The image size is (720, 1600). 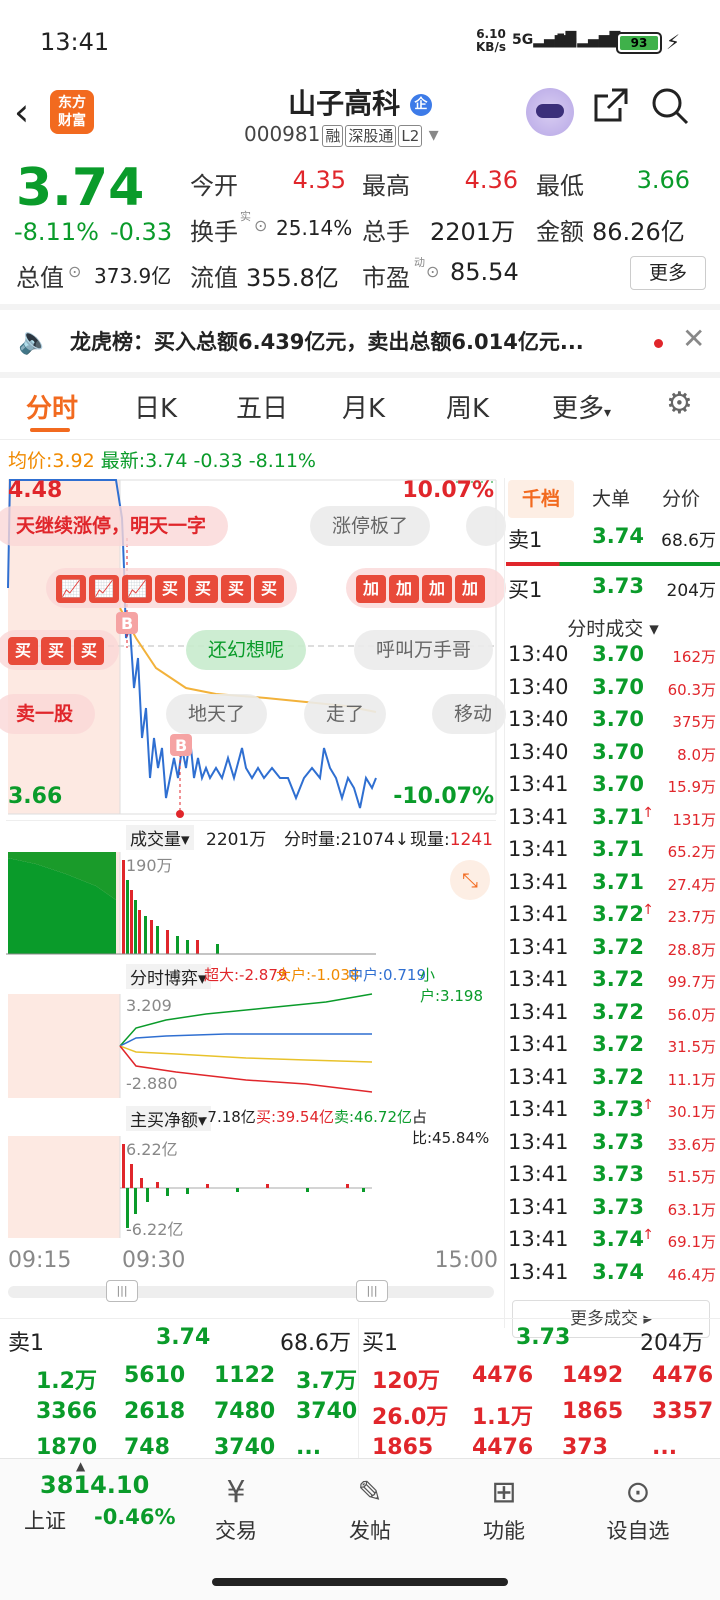 I want to click on pe-value: 85.54, so click(x=484, y=272).